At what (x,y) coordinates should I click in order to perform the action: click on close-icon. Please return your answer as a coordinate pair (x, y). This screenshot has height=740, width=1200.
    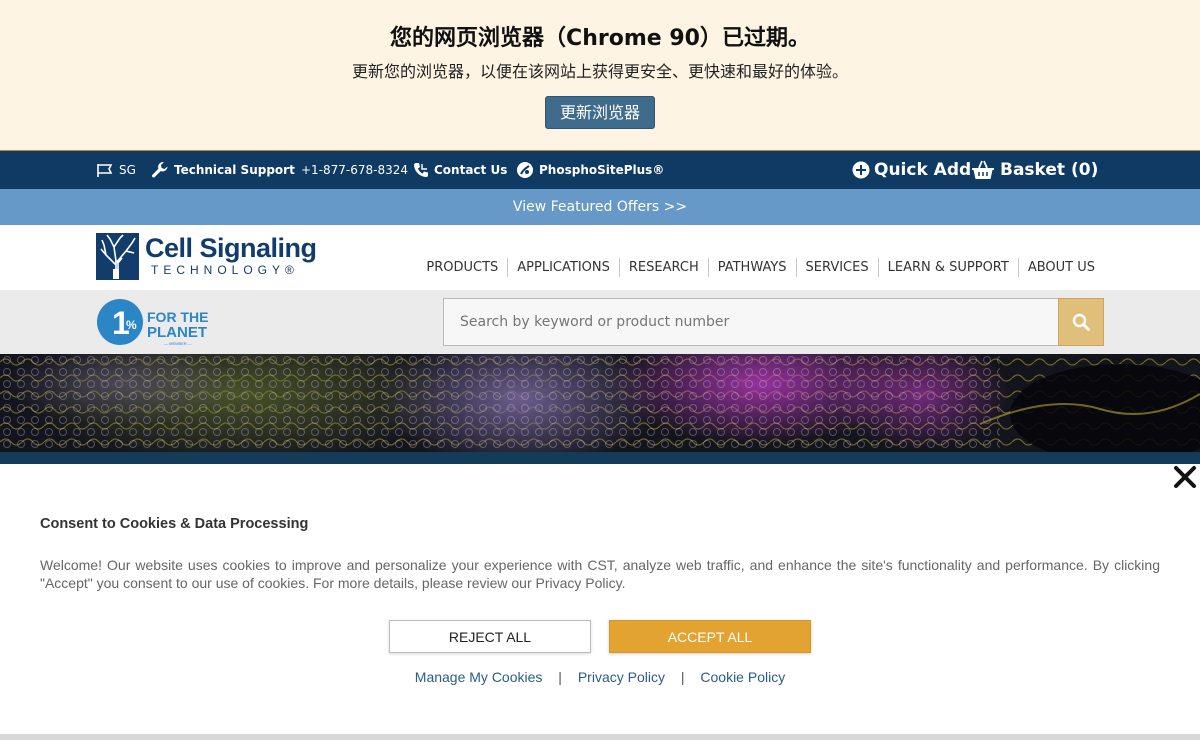
    Looking at the image, I should click on (1185, 477).